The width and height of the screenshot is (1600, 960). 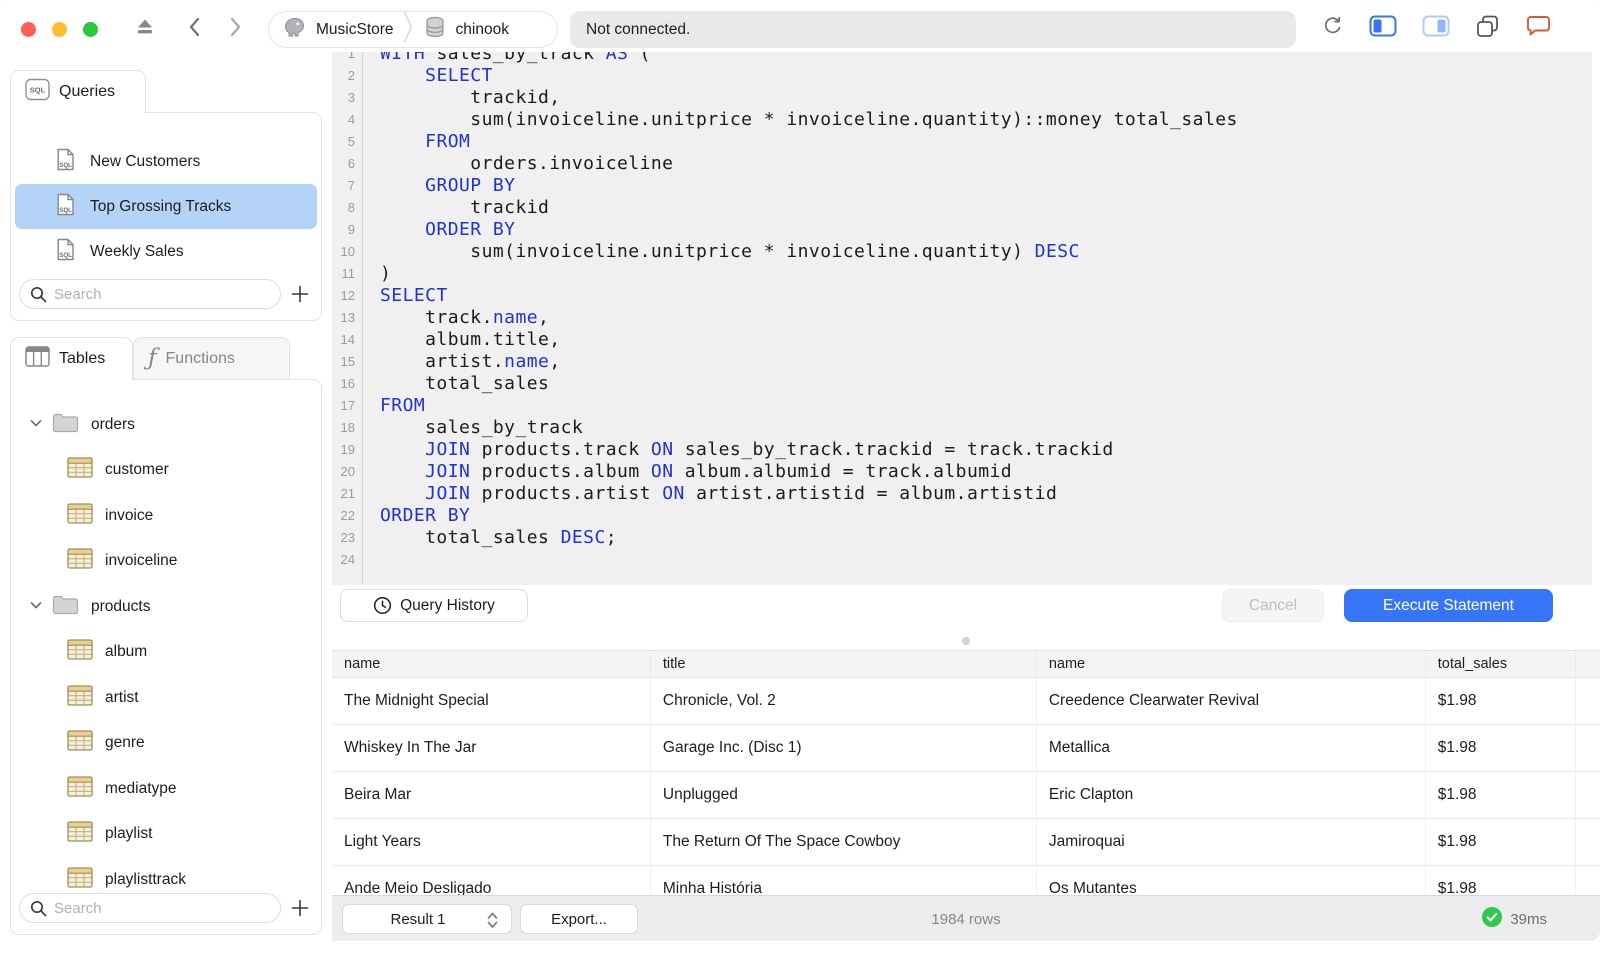 I want to click on zoom-button, so click(x=90, y=29).